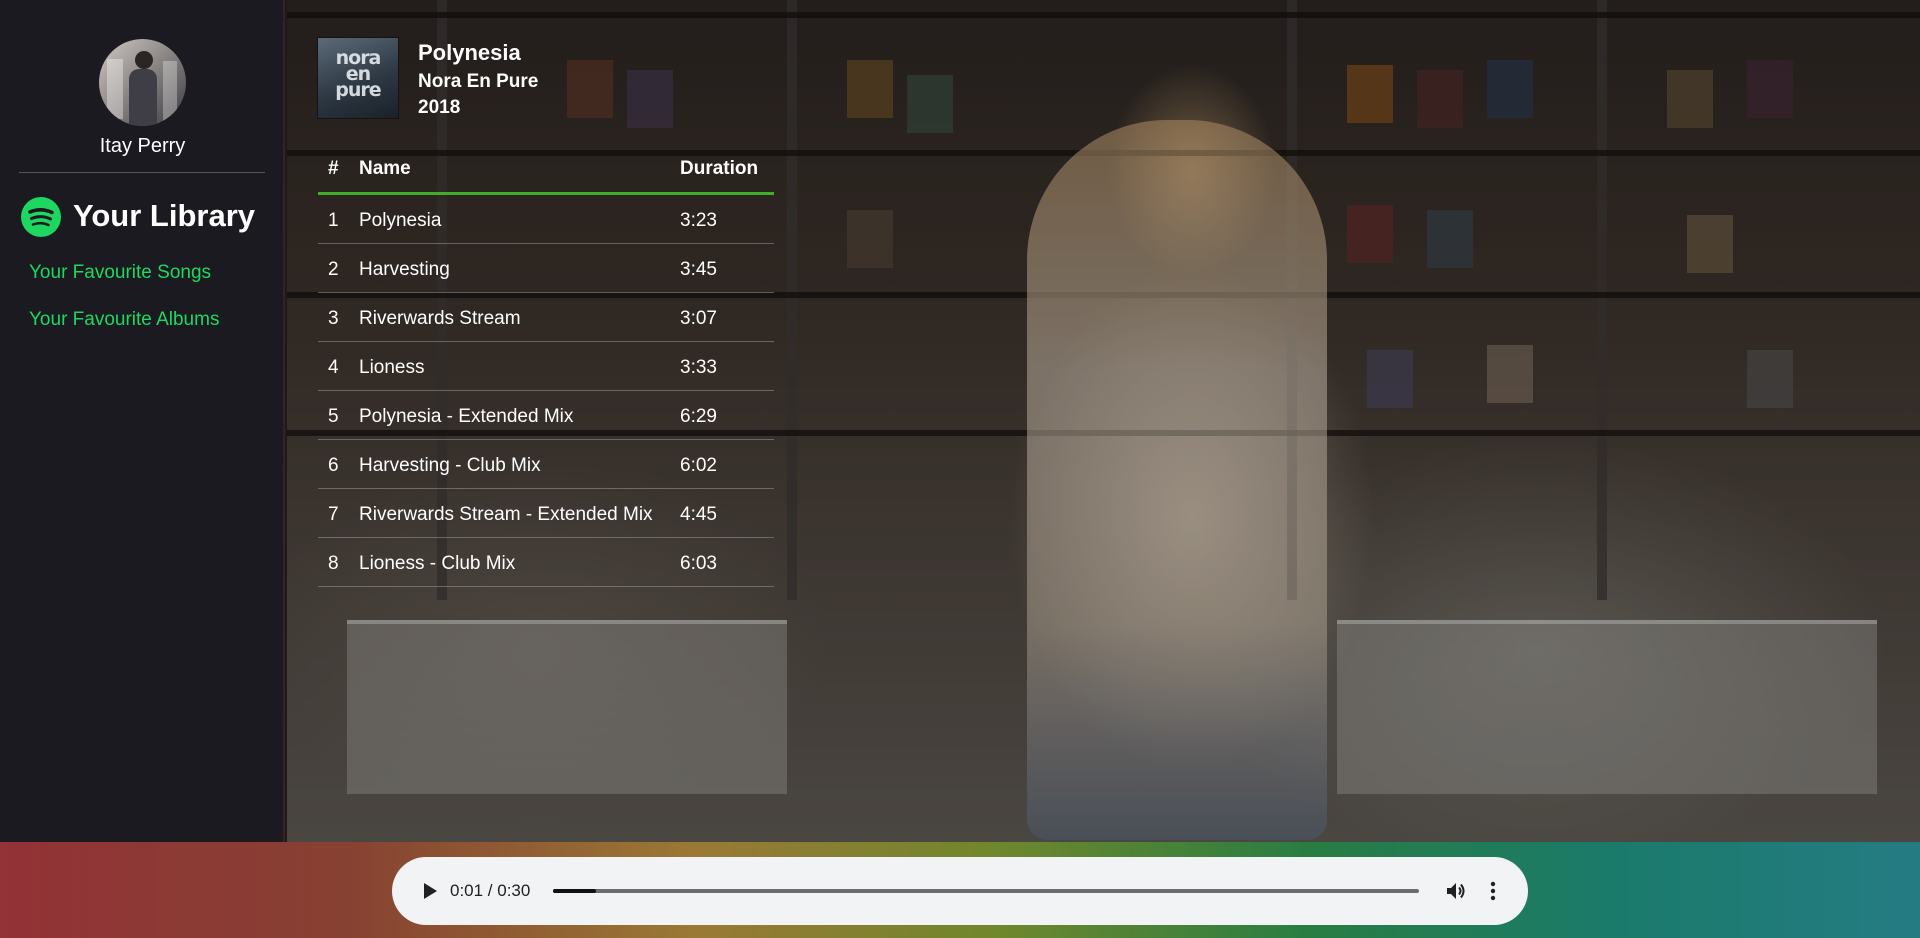  What do you see at coordinates (506, 514) in the screenshot?
I see `track-name: Riverwards Stream - Extended Mix` at bounding box center [506, 514].